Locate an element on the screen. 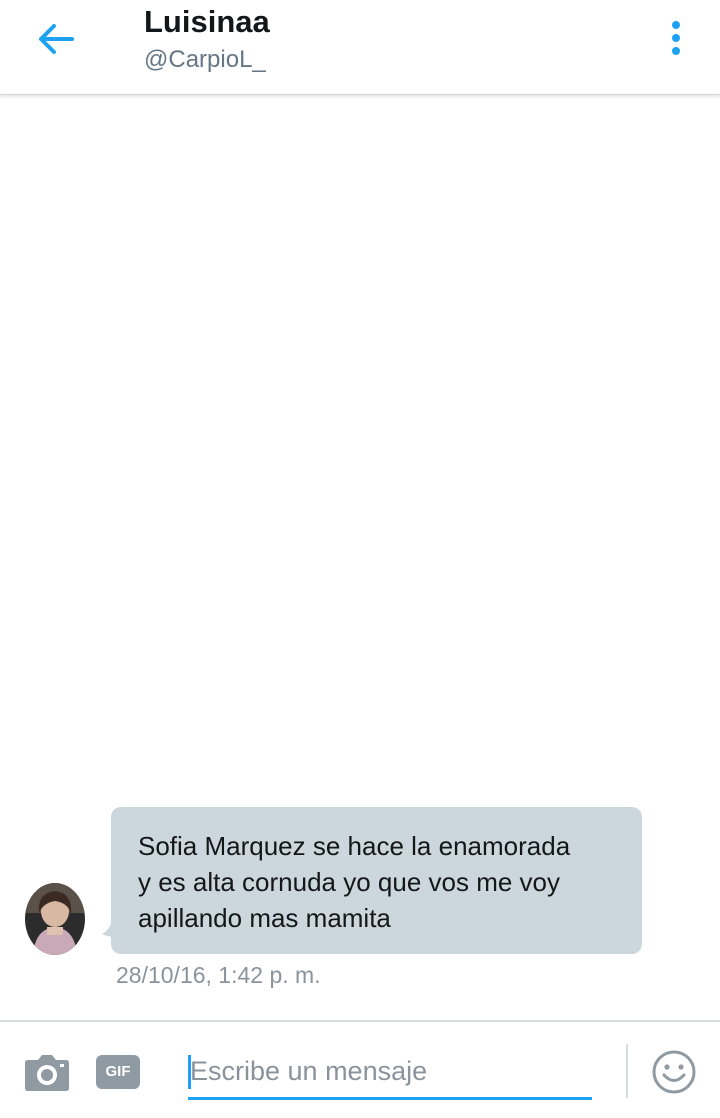  message-timestamp: 28/10/16, 1:42 p. m. is located at coordinates (218, 975).